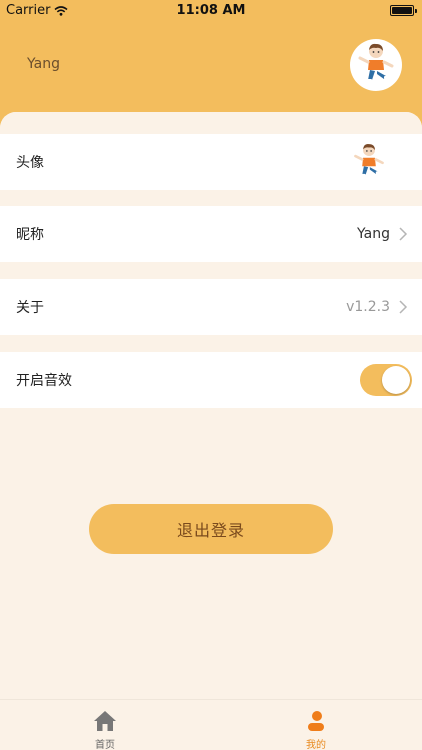  Describe the element at coordinates (105, 721) in the screenshot. I see `home-icon` at that location.